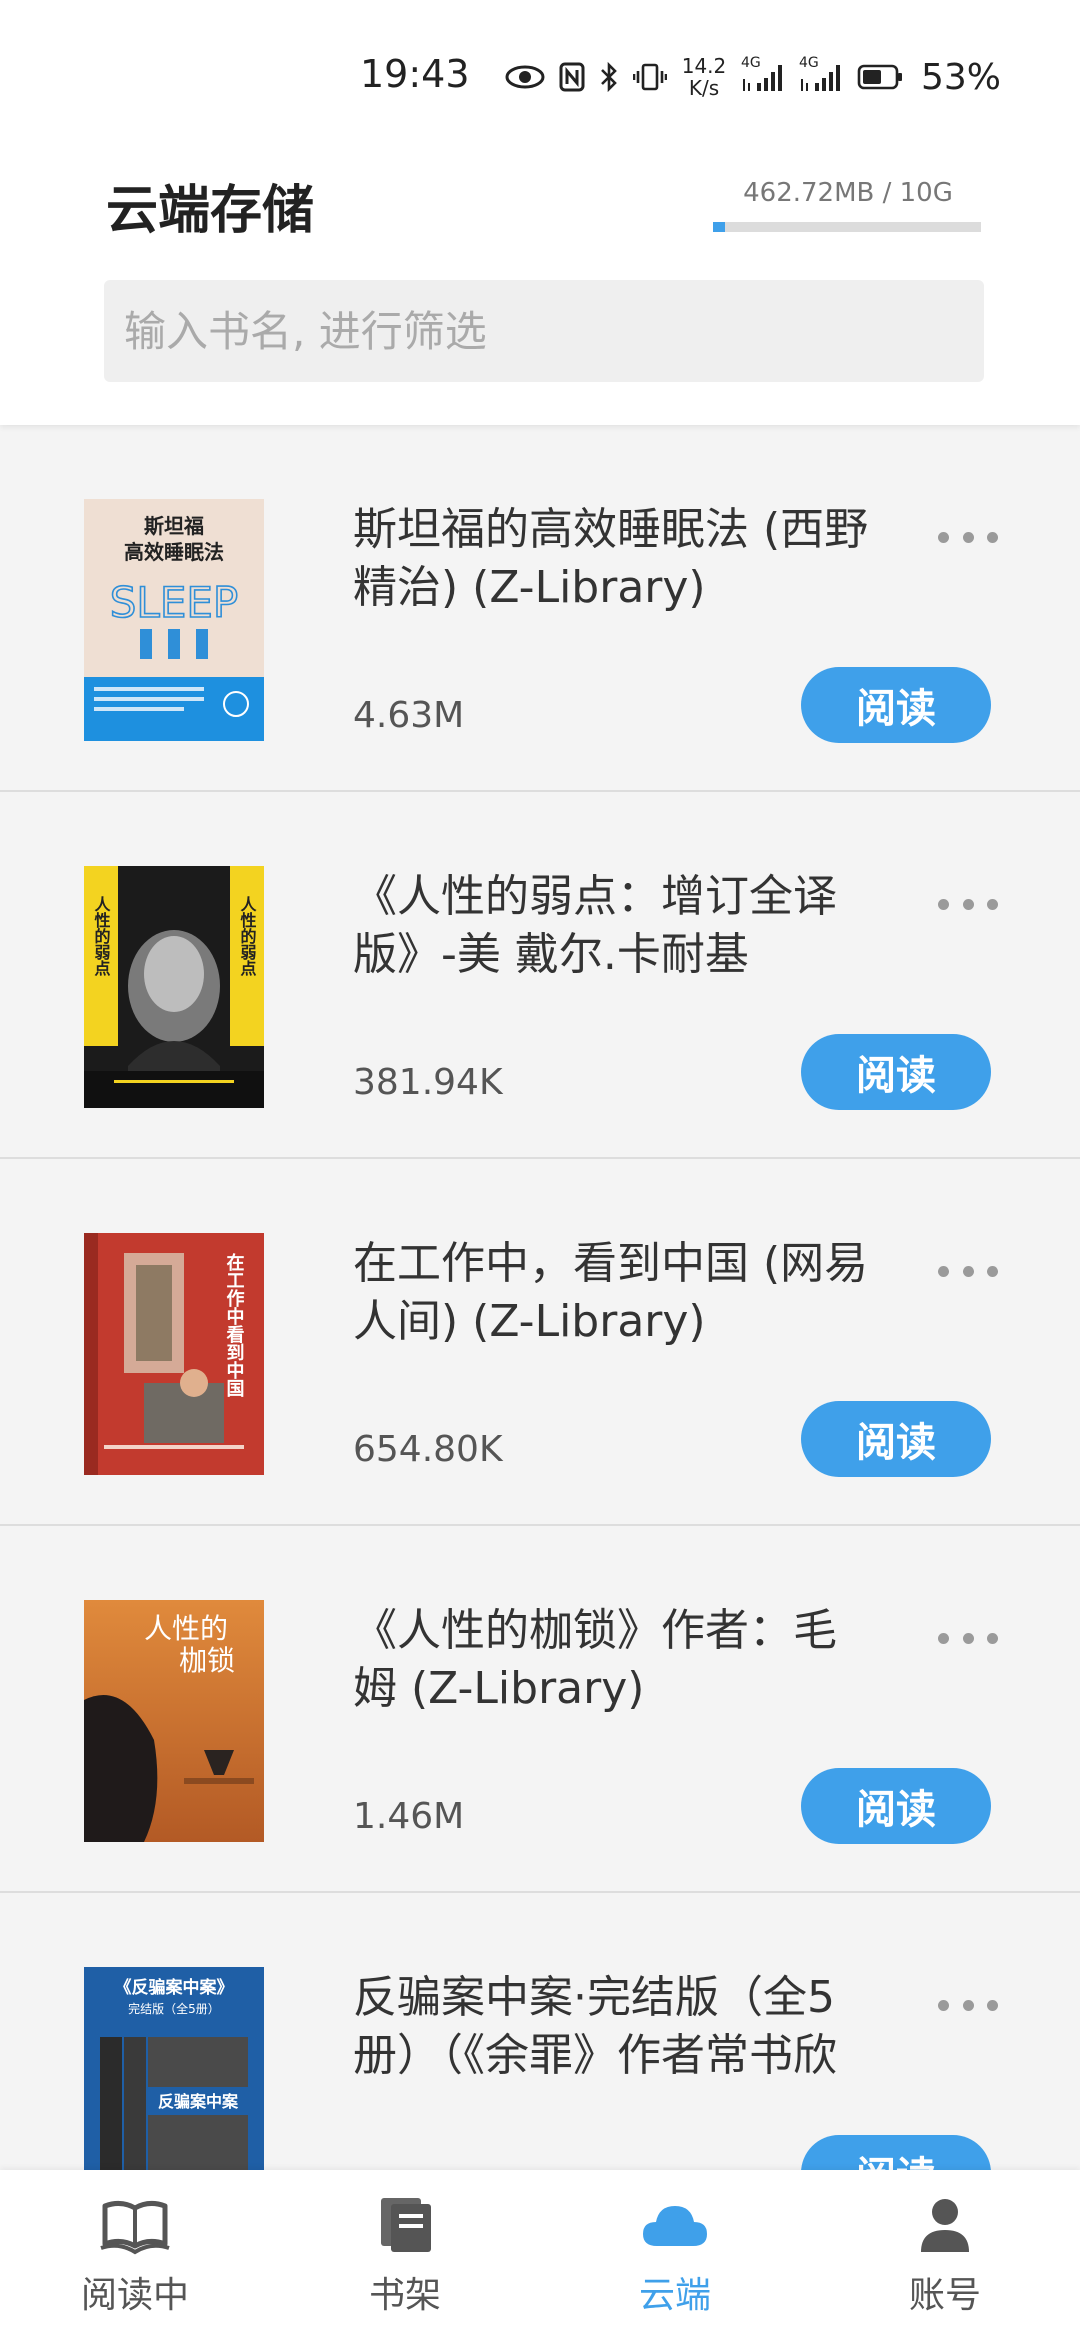 This screenshot has height=2340, width=1080. What do you see at coordinates (174, 552) in the screenshot?
I see `cover-text: 高效睡眠法` at bounding box center [174, 552].